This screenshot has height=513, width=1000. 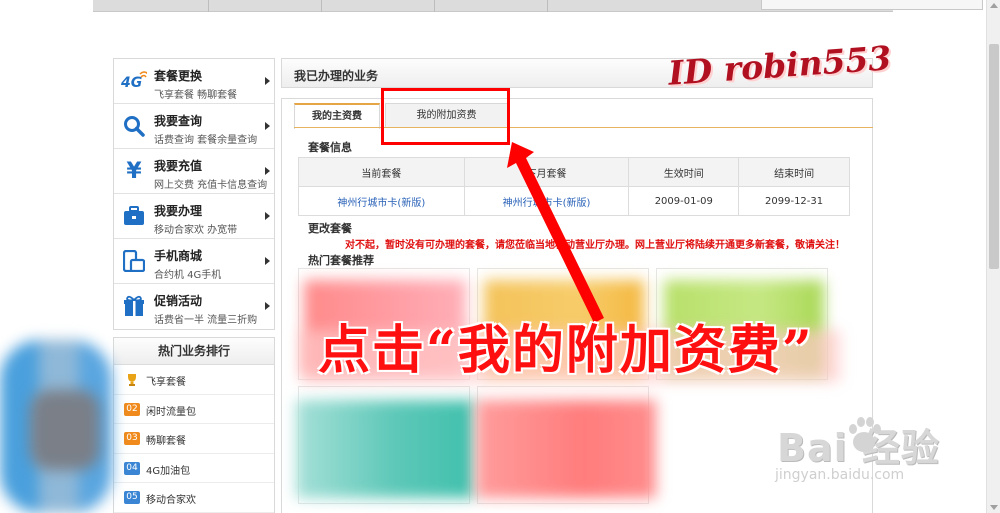 I want to click on paw-icon, so click(x=865, y=434).